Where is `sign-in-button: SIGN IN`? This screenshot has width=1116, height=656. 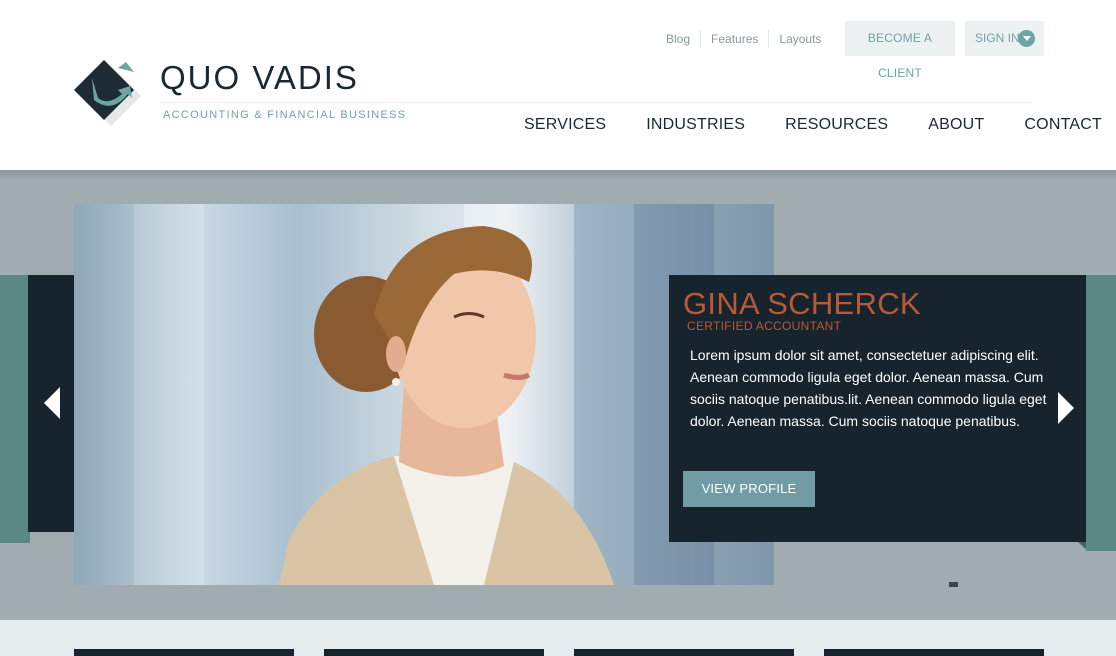 sign-in-button: SIGN IN is located at coordinates (1004, 38).